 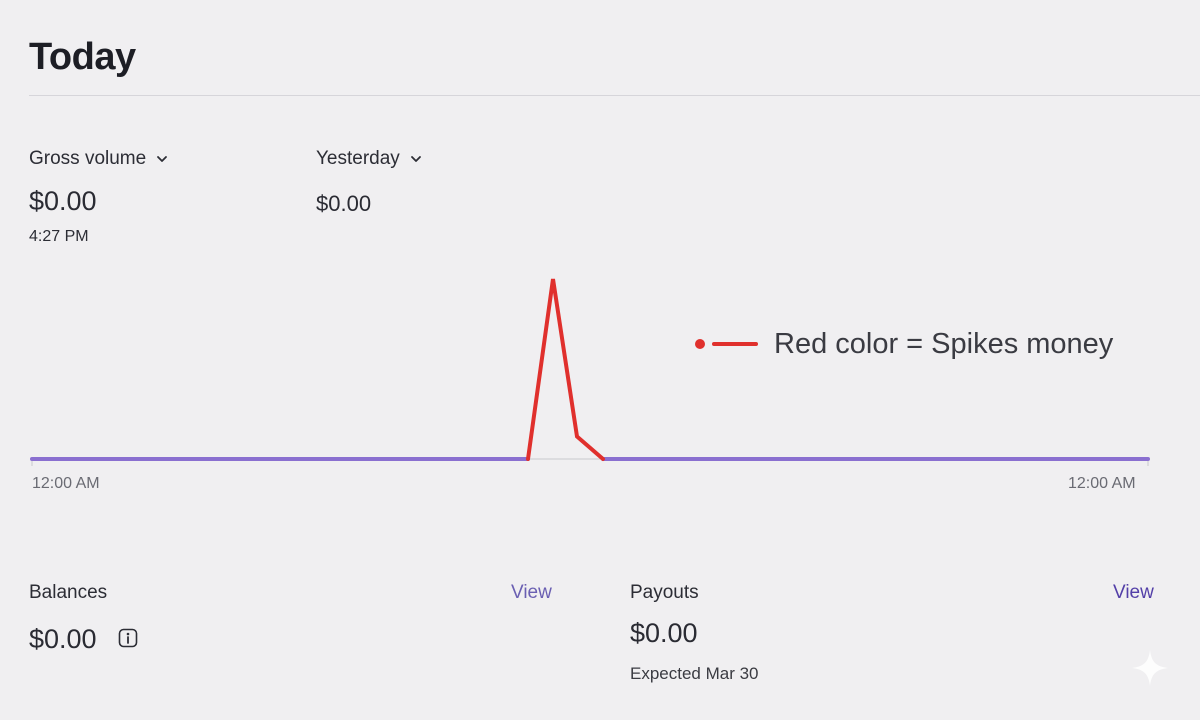 What do you see at coordinates (1133, 593) in the screenshot?
I see `payouts-view-link: View` at bounding box center [1133, 593].